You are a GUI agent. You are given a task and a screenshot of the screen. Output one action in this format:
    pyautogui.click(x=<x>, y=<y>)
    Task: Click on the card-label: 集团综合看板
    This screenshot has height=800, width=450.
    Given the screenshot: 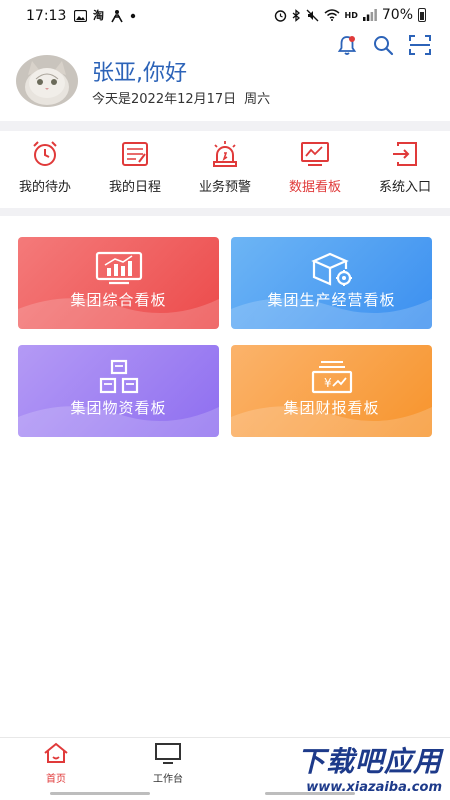 What is the action you would take?
    pyautogui.click(x=118, y=300)
    